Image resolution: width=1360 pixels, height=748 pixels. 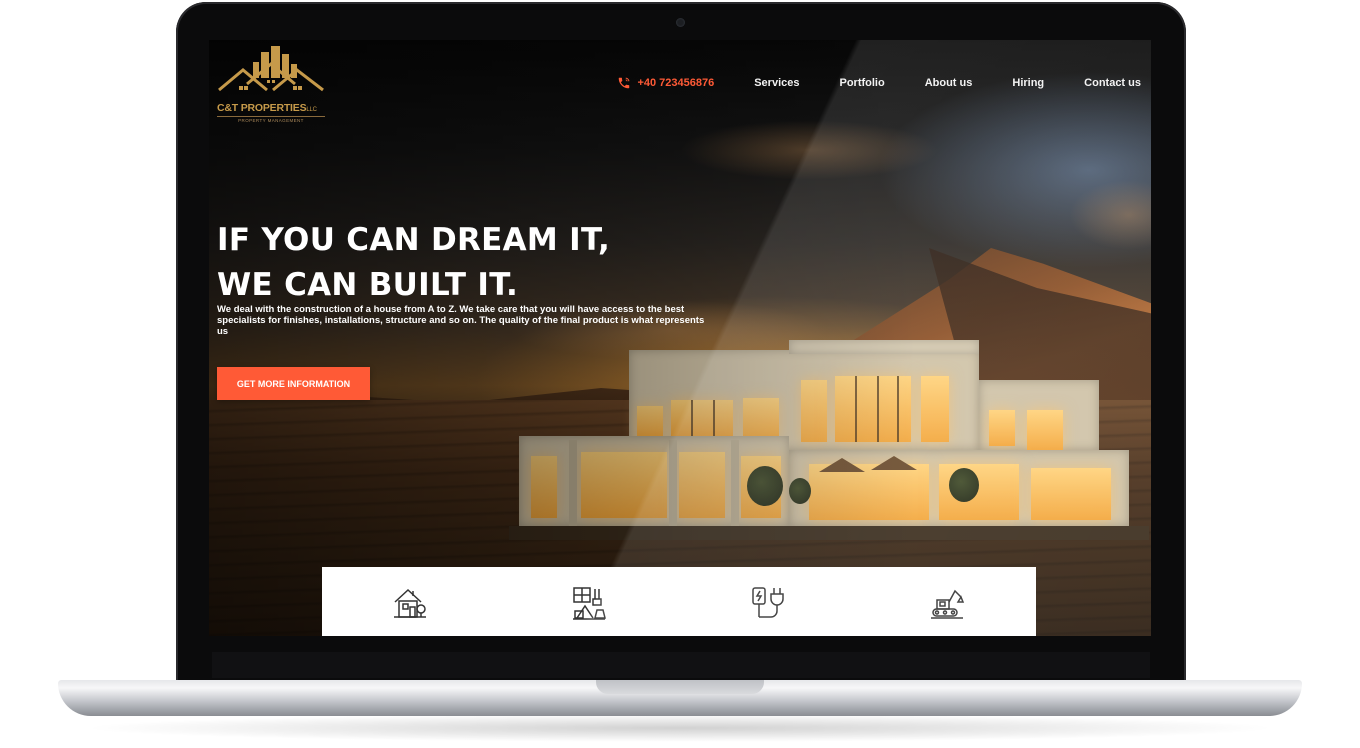 I want to click on interior-design-icon, so click(x=589, y=603).